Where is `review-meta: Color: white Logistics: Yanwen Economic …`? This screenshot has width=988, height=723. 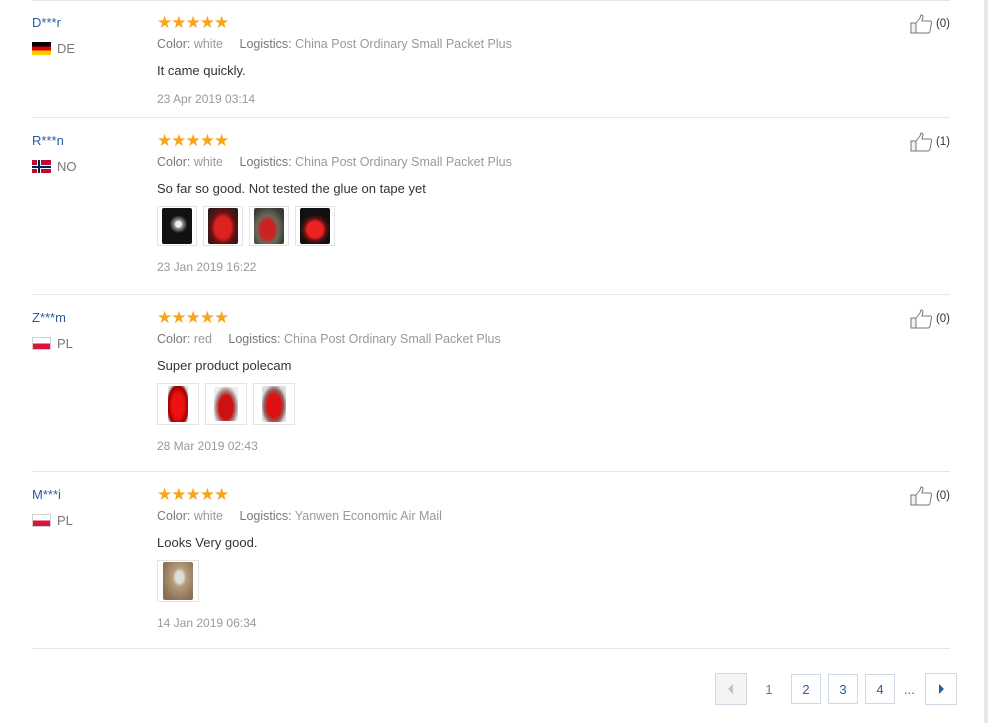 review-meta: Color: white Logistics: Yanwen Economic … is located at coordinates (306, 516).